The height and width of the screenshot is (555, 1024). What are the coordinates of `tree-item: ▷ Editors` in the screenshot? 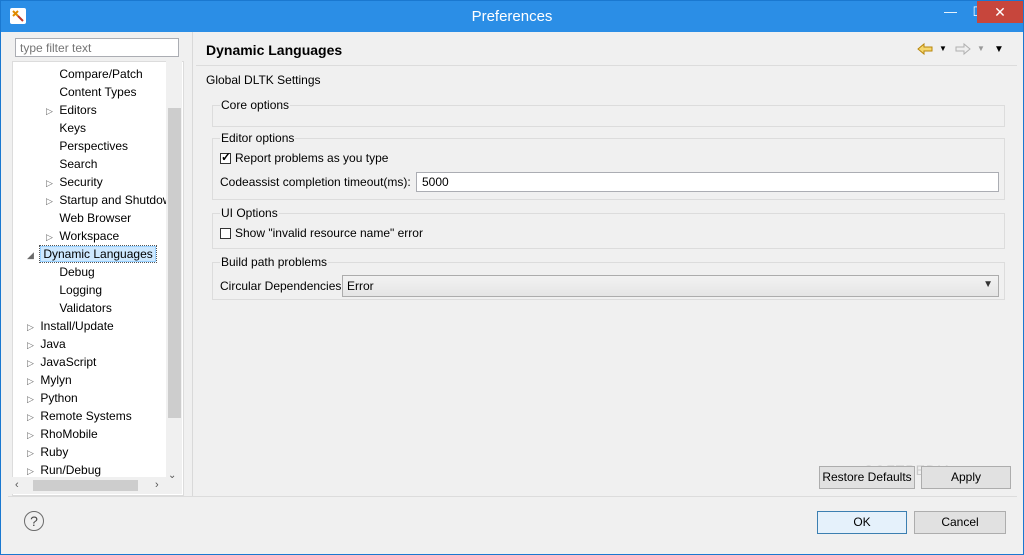 It's located at (71, 110).